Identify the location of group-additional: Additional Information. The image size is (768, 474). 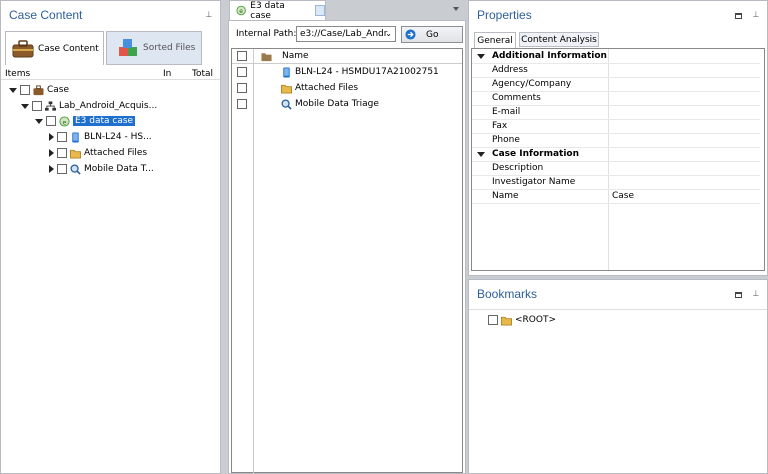
(616, 57).